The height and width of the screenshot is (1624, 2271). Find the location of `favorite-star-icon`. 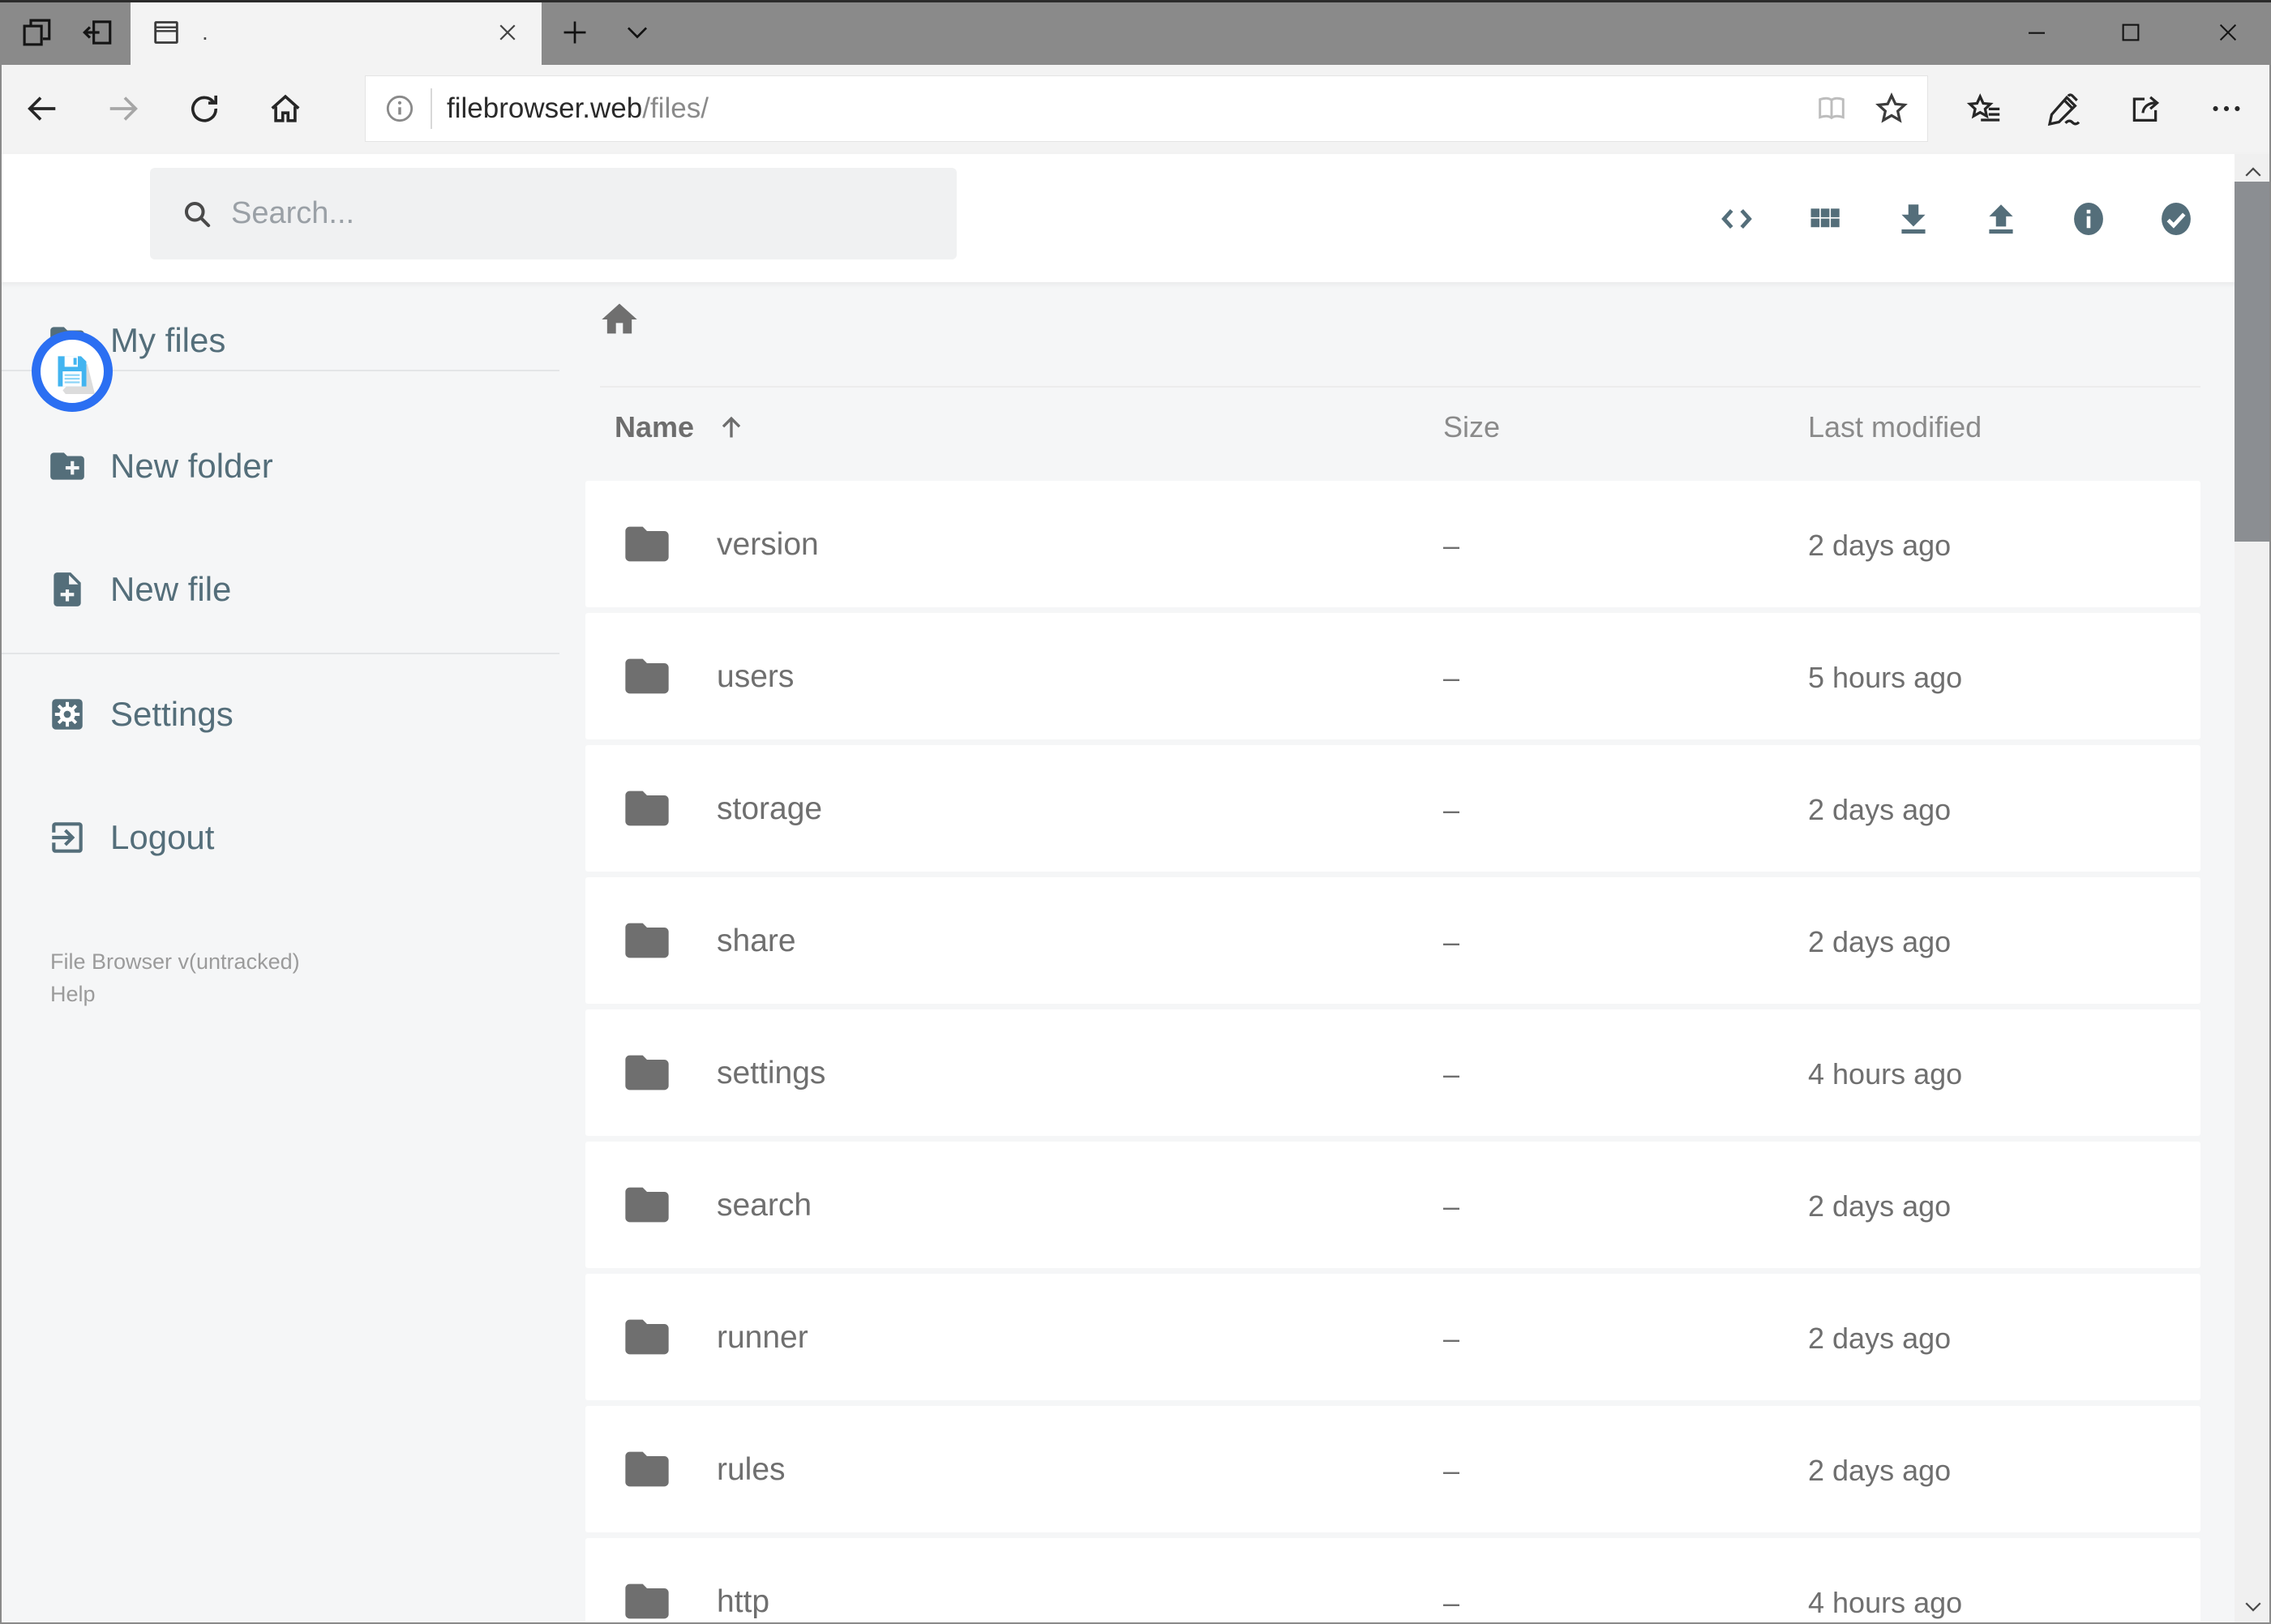

favorite-star-icon is located at coordinates (1891, 108).